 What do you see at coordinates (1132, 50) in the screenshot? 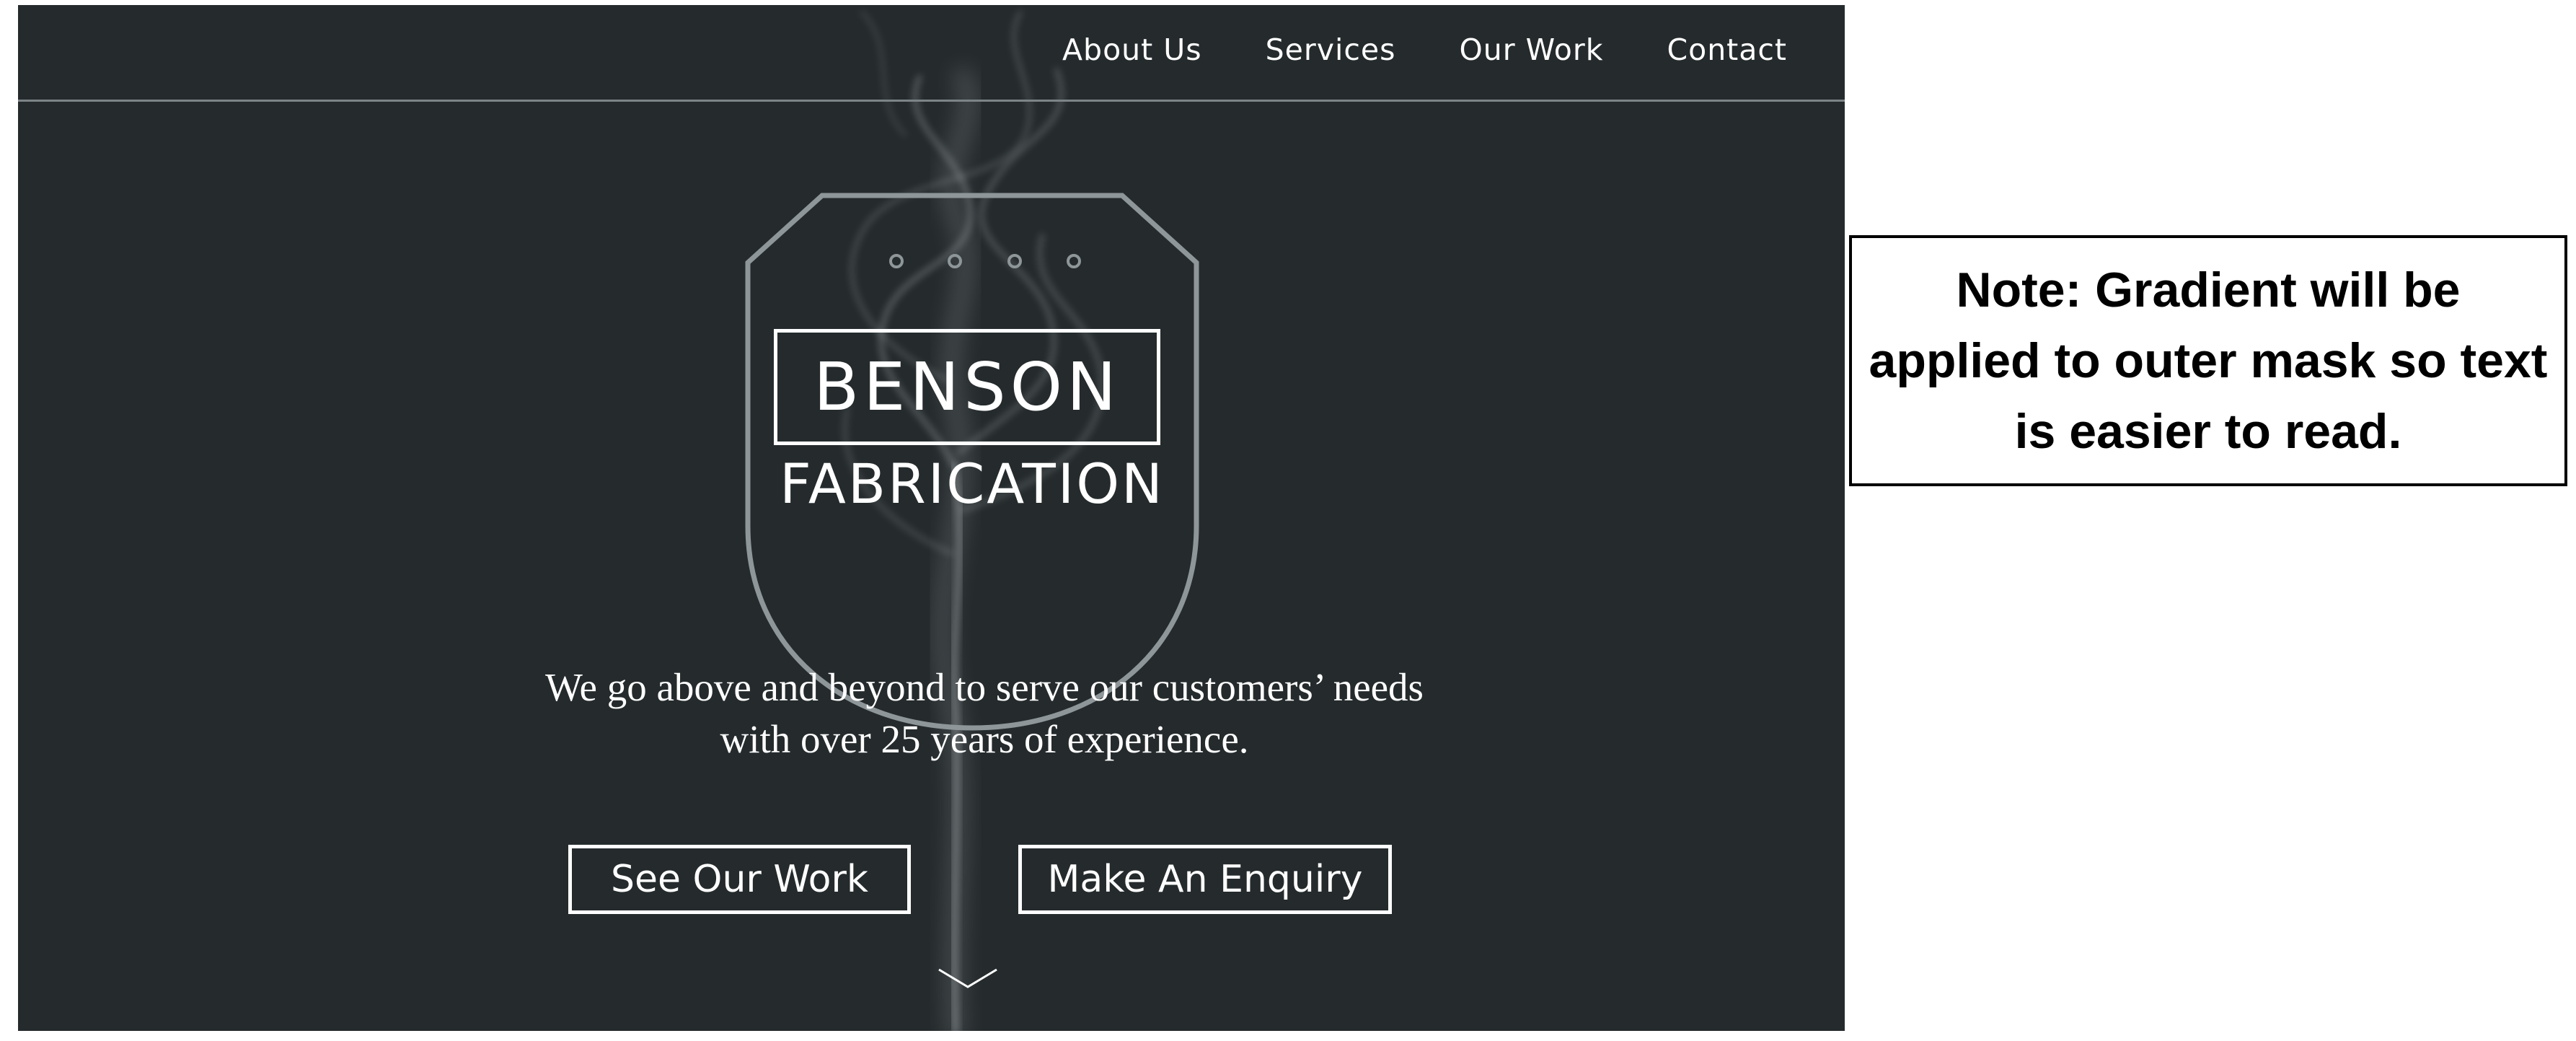
I see `nav-link-about-us: About Us` at bounding box center [1132, 50].